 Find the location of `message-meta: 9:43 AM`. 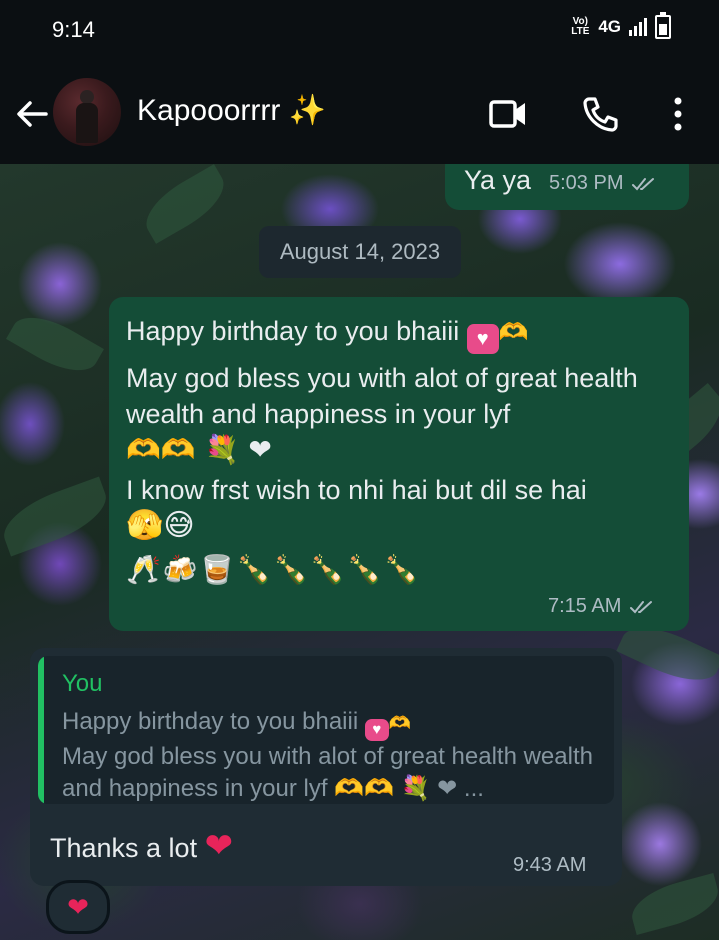

message-meta: 9:43 AM is located at coordinates (549, 865).